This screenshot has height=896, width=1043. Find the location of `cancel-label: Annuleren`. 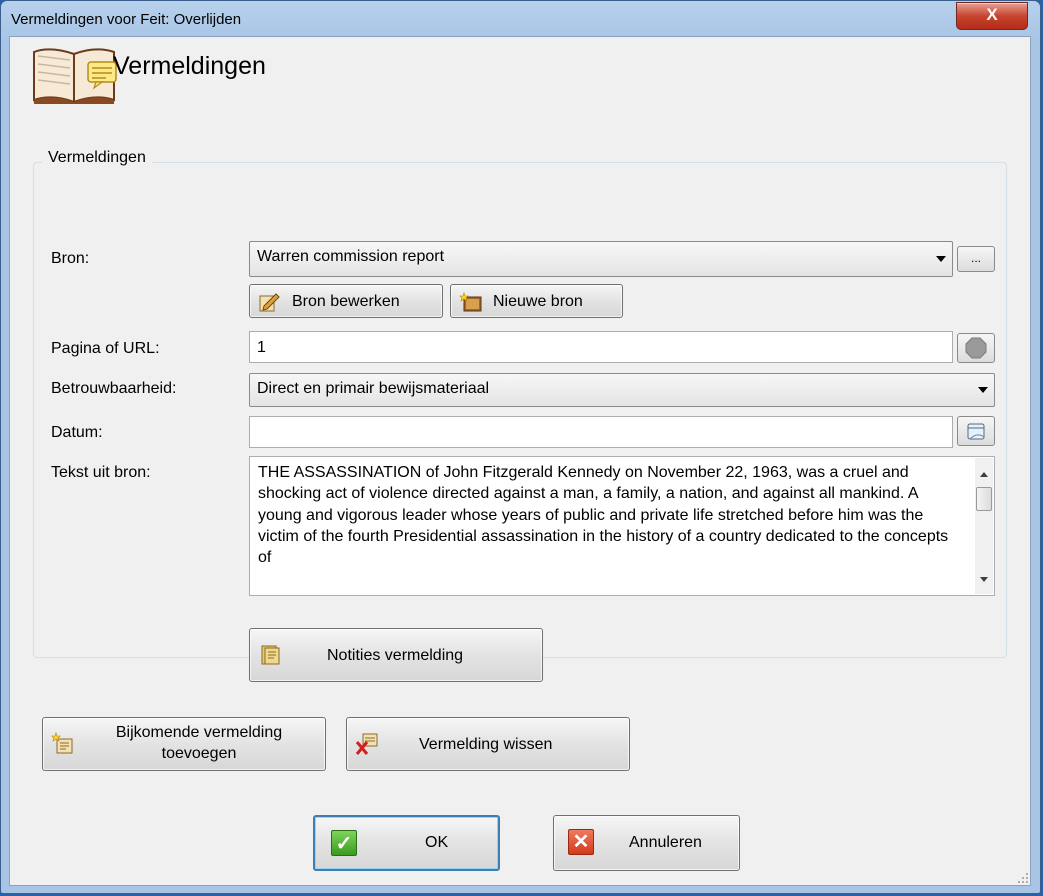

cancel-label: Annuleren is located at coordinates (665, 842).